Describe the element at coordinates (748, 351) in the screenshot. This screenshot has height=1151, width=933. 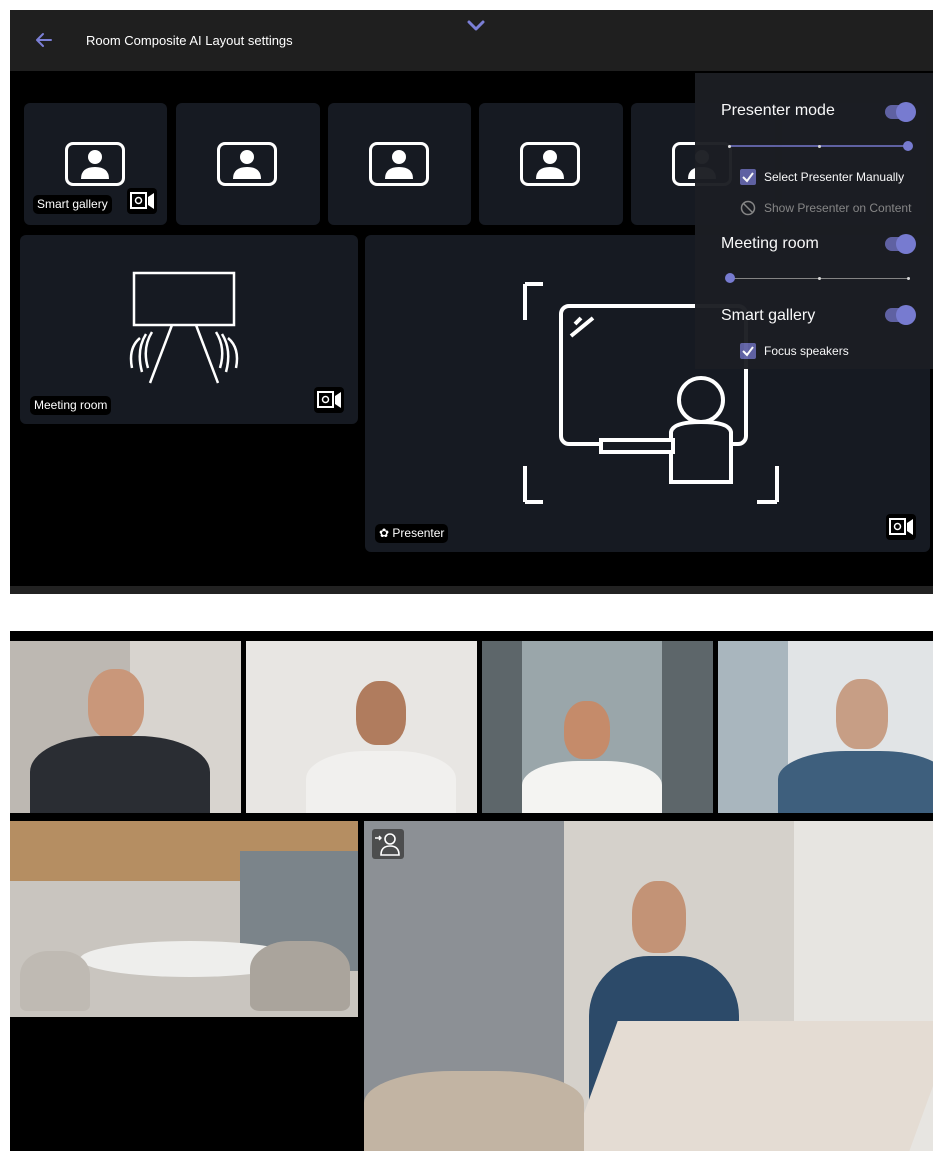
I see `focus-speakers-checkbox` at that location.